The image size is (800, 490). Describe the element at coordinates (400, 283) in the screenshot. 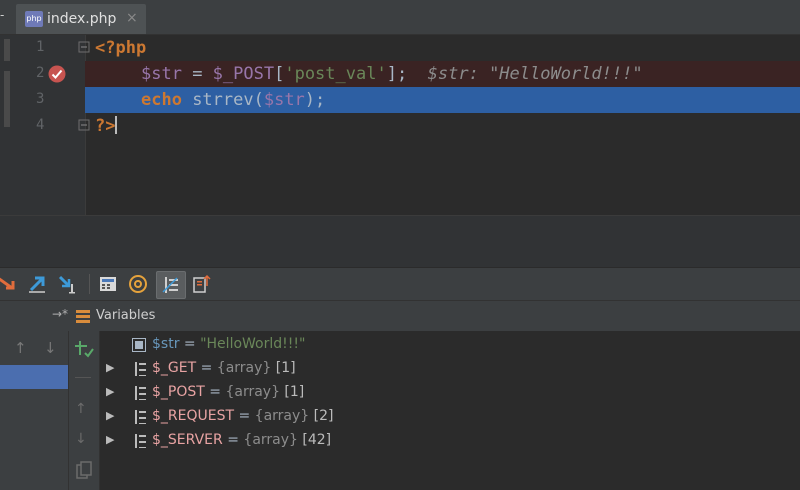

I see `debug-toolbar` at that location.